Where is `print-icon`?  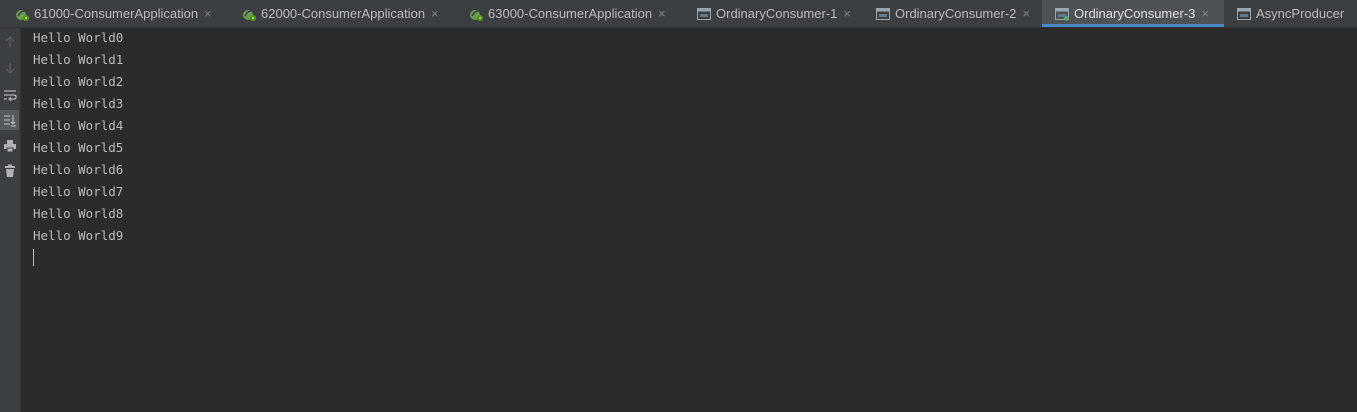
print-icon is located at coordinates (9, 146).